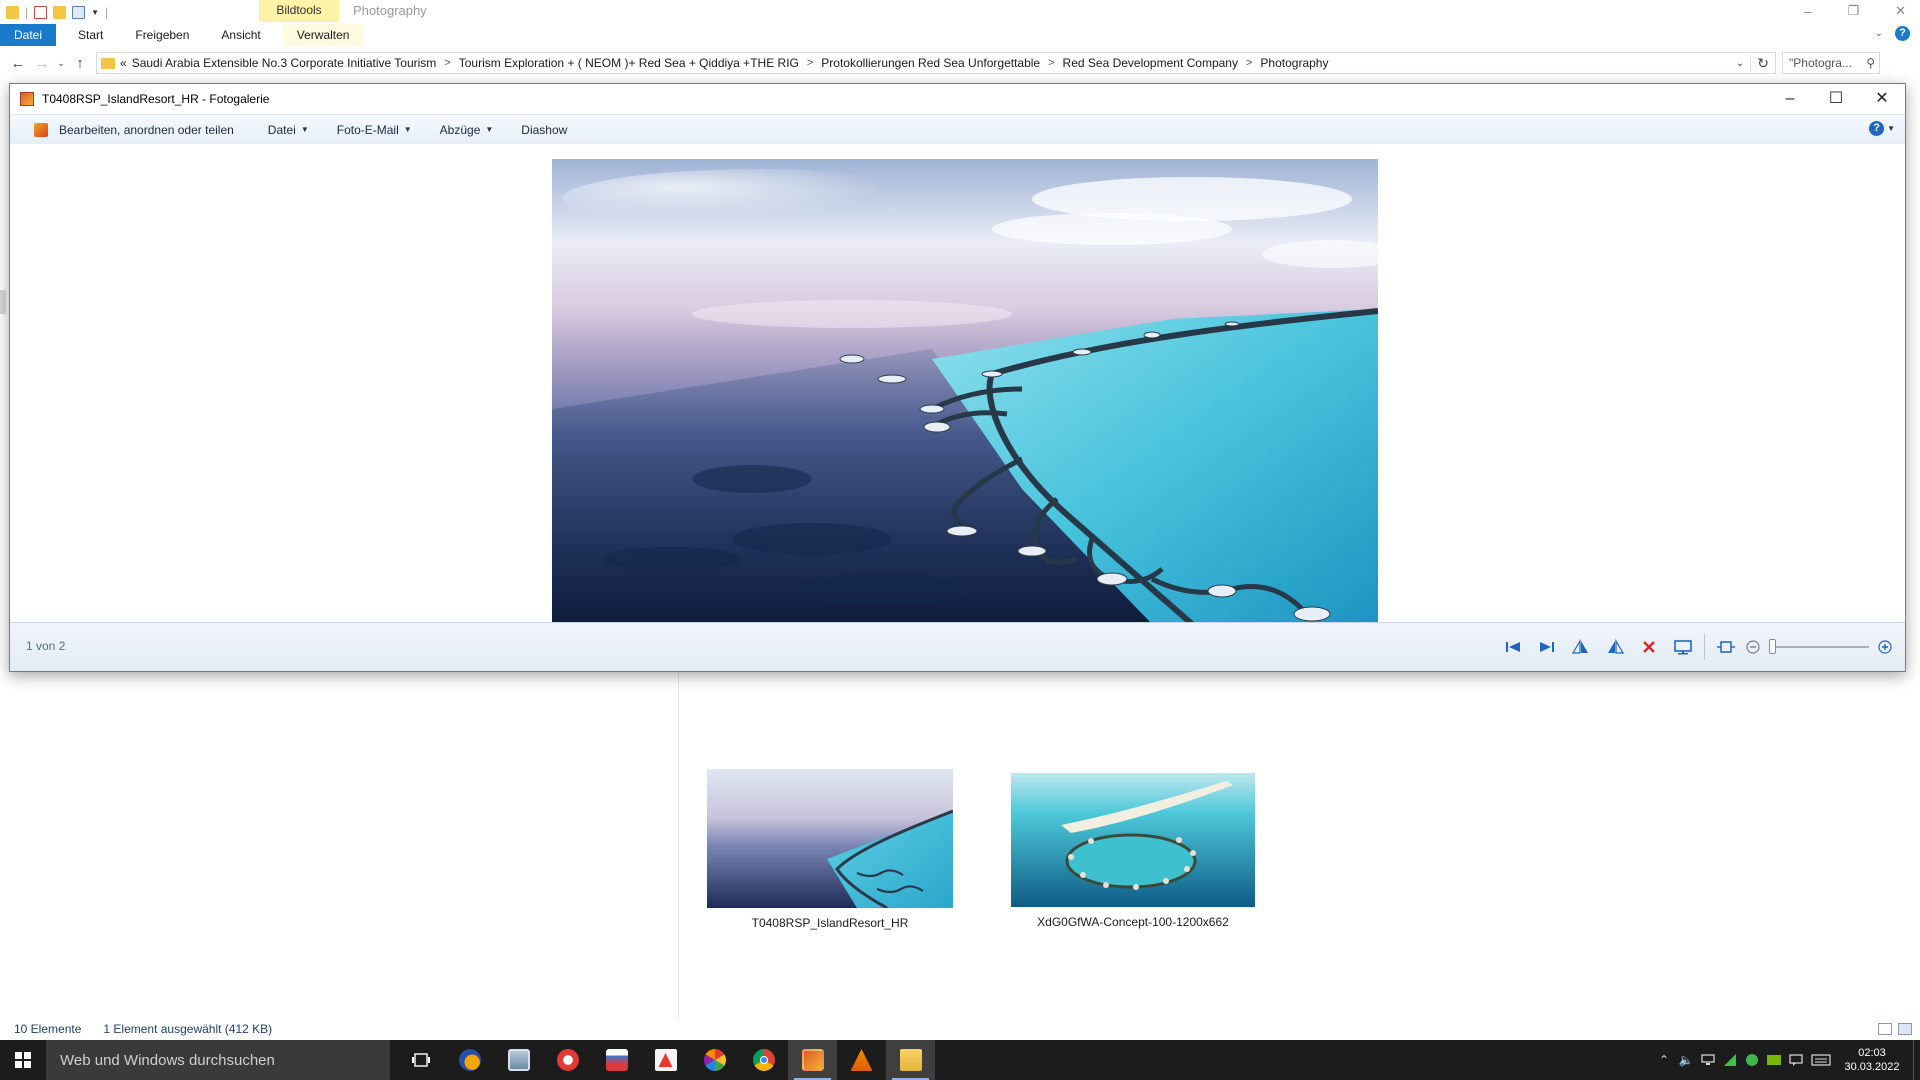 Image resolution: width=1920 pixels, height=1080 pixels. What do you see at coordinates (1821, 1060) in the screenshot?
I see `keyboard-icon` at bounding box center [1821, 1060].